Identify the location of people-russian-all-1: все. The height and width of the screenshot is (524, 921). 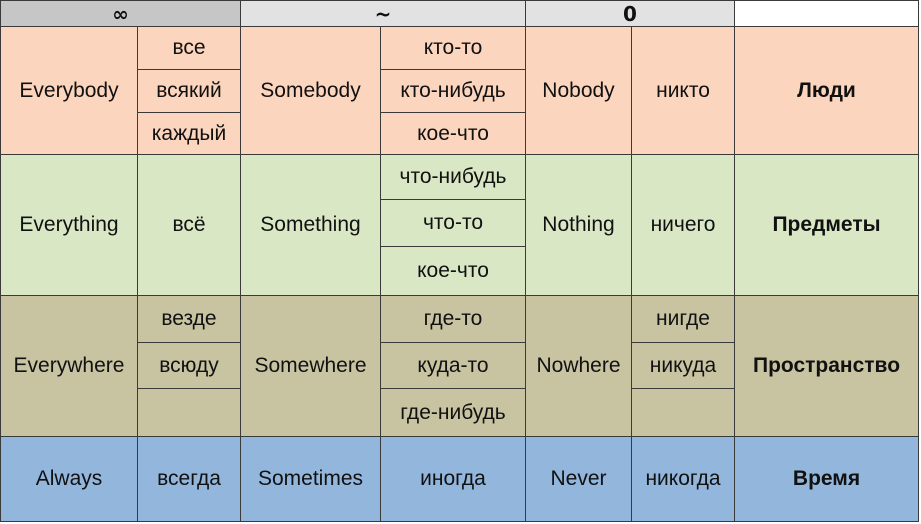
(189, 48).